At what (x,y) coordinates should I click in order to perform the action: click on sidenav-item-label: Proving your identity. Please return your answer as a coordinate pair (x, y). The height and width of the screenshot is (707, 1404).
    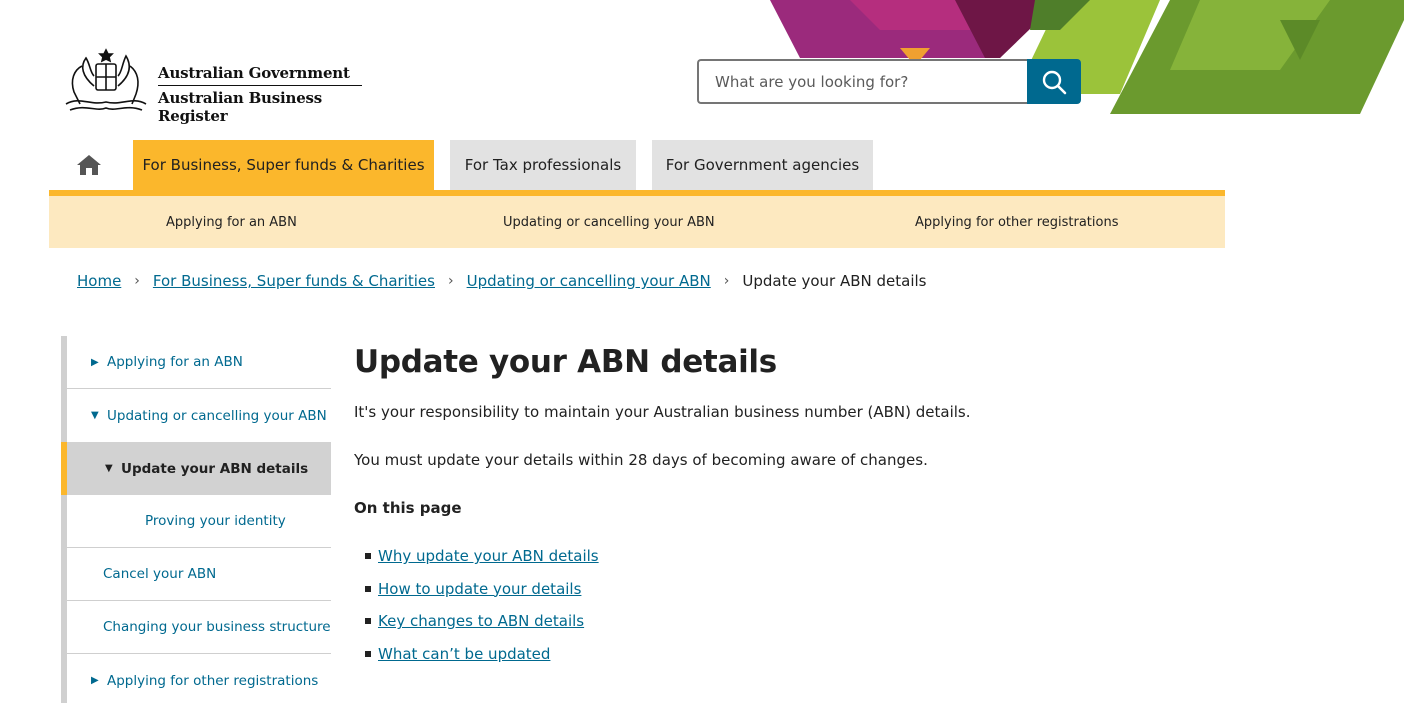
    Looking at the image, I should click on (215, 521).